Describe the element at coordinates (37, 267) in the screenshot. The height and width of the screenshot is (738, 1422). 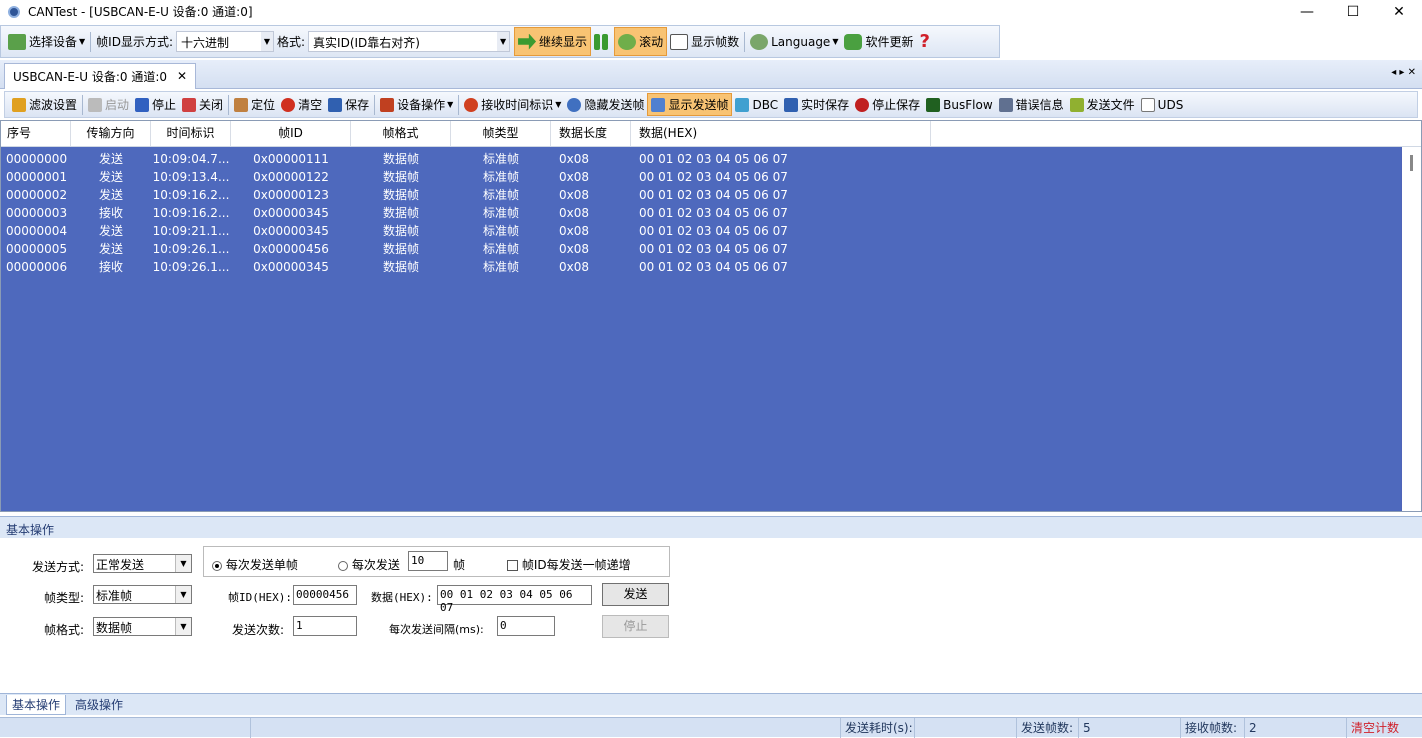
I see `table-cell: 00000006` at that location.